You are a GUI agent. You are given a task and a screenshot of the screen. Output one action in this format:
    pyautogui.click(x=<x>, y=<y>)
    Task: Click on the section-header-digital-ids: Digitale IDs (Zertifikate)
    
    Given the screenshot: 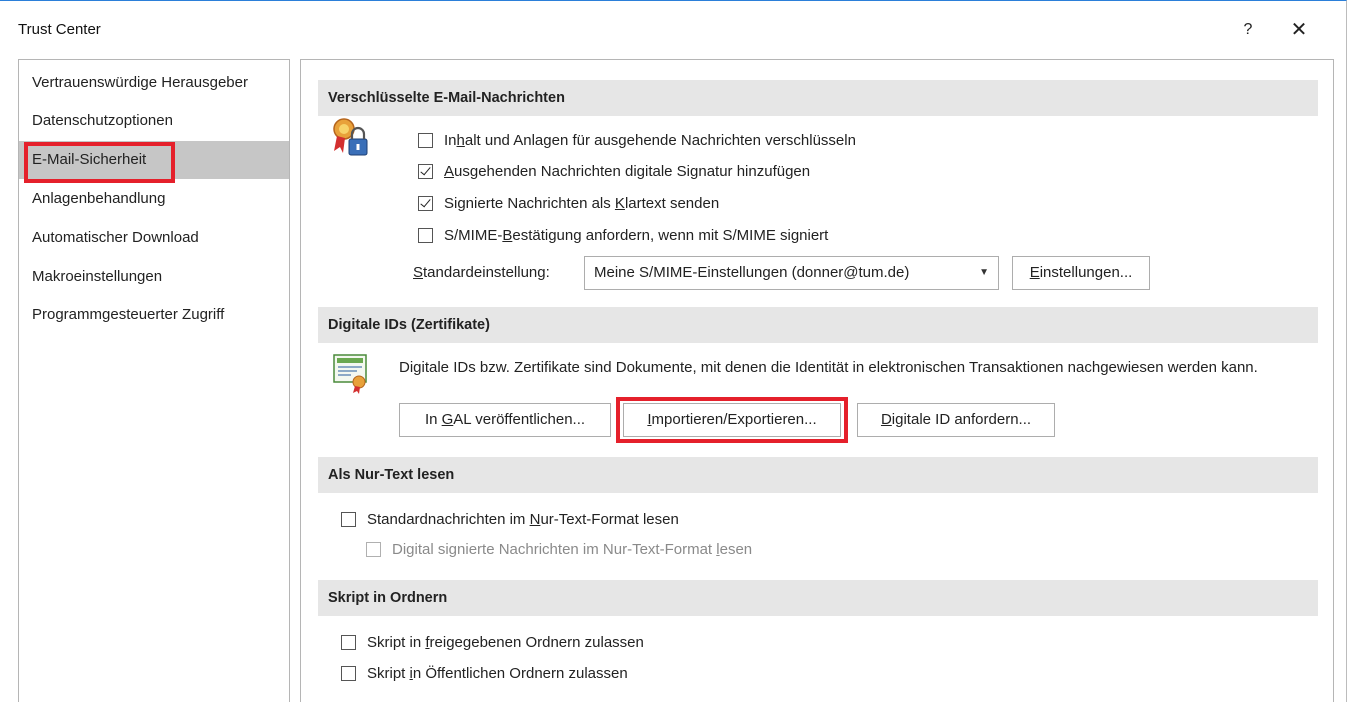 What is the action you would take?
    pyautogui.click(x=818, y=325)
    